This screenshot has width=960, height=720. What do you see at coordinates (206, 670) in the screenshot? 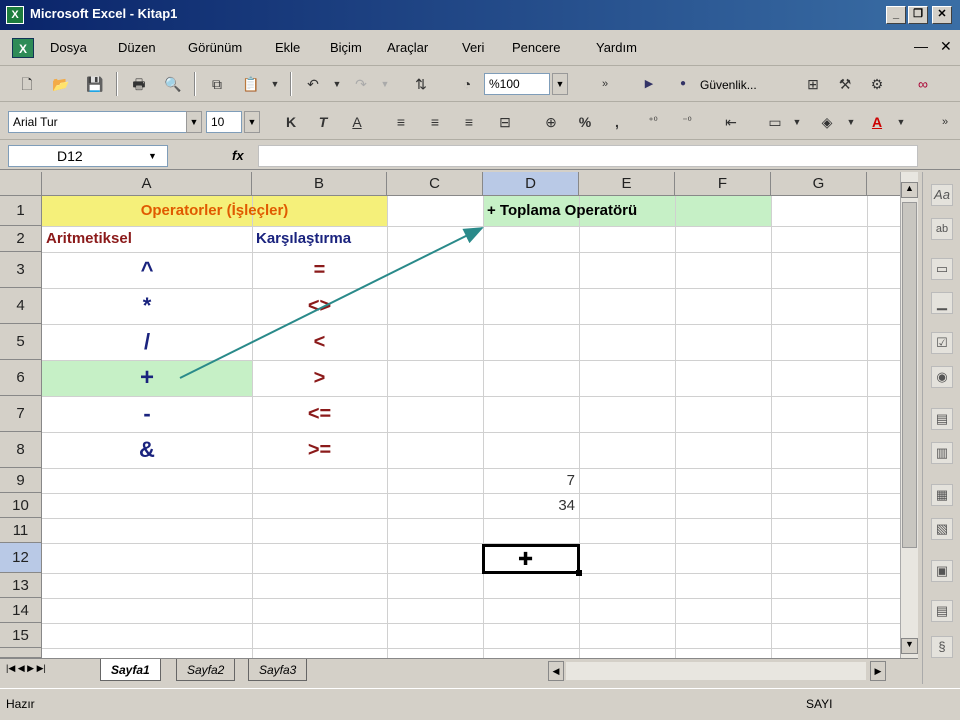
I see `tab-sayfa2: Sayfa2` at bounding box center [206, 670].